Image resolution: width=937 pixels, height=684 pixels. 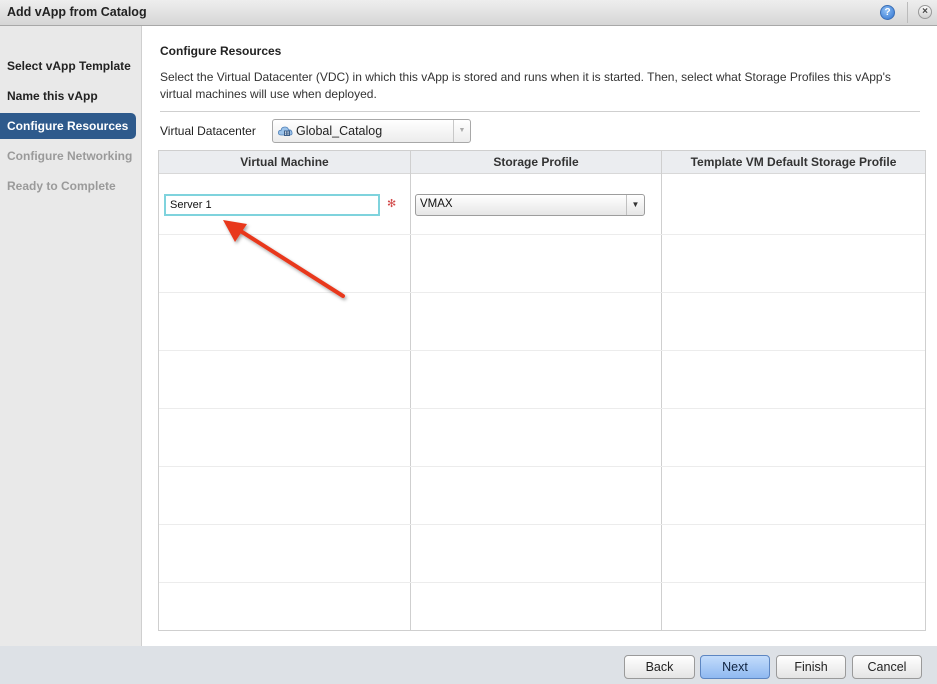 What do you see at coordinates (61, 186) in the screenshot?
I see `step-ready-to-complete: Ready to Complete` at bounding box center [61, 186].